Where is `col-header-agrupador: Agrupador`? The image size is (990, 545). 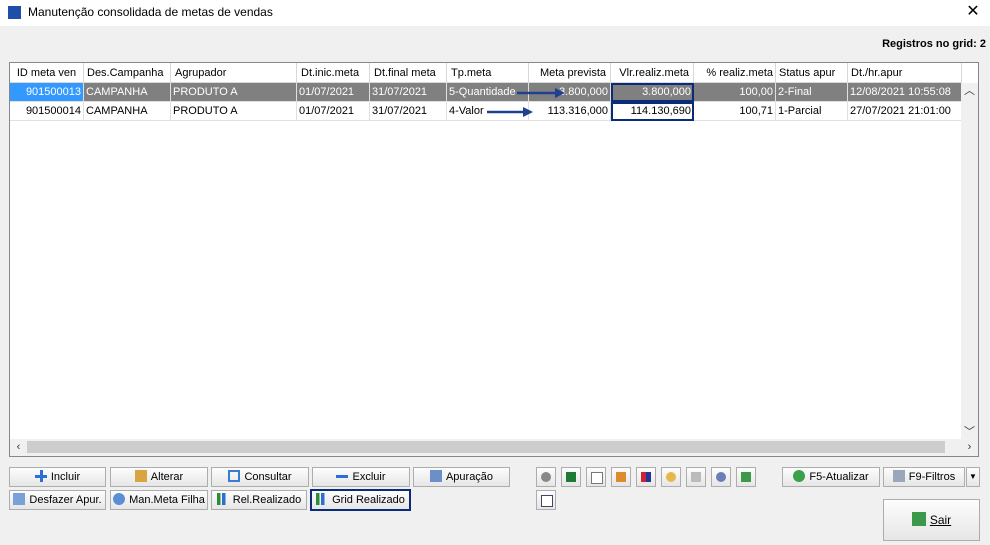
col-header-agrupador: Agrupador is located at coordinates (234, 73).